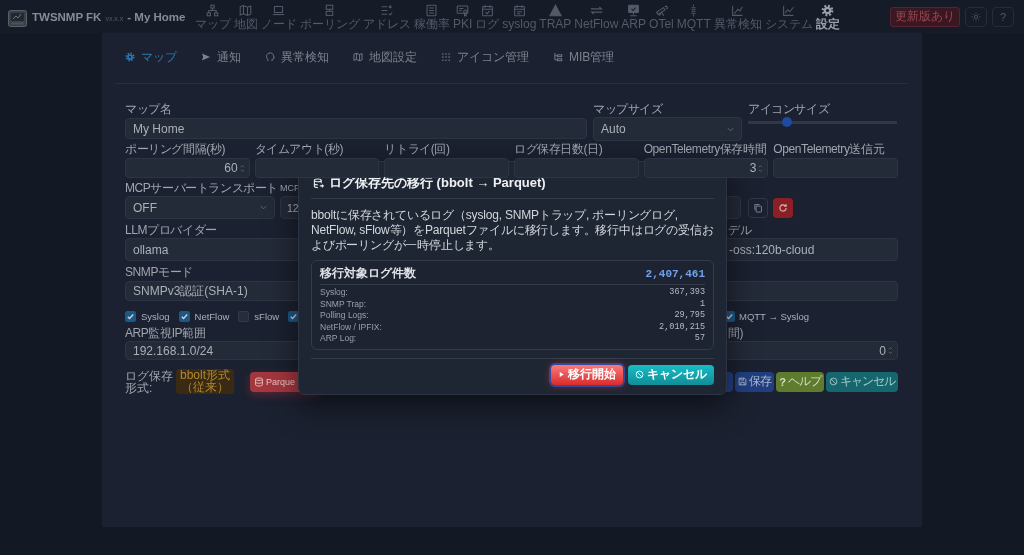  What do you see at coordinates (558, 149) in the screenshot?
I see `field-label: ログ保存日数(日)` at bounding box center [558, 149].